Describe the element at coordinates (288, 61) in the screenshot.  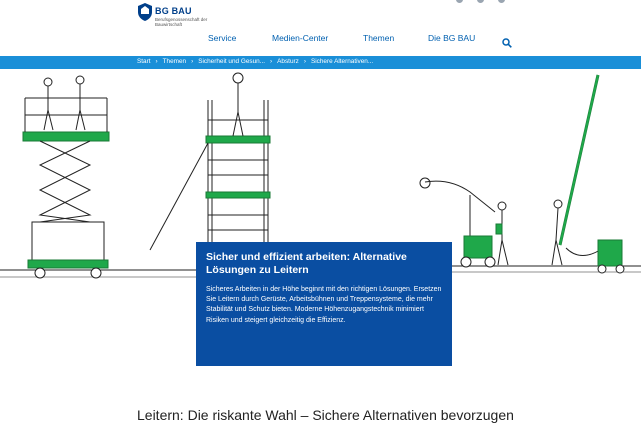
I see `breadcrumb-item-absturz: Absturz` at that location.